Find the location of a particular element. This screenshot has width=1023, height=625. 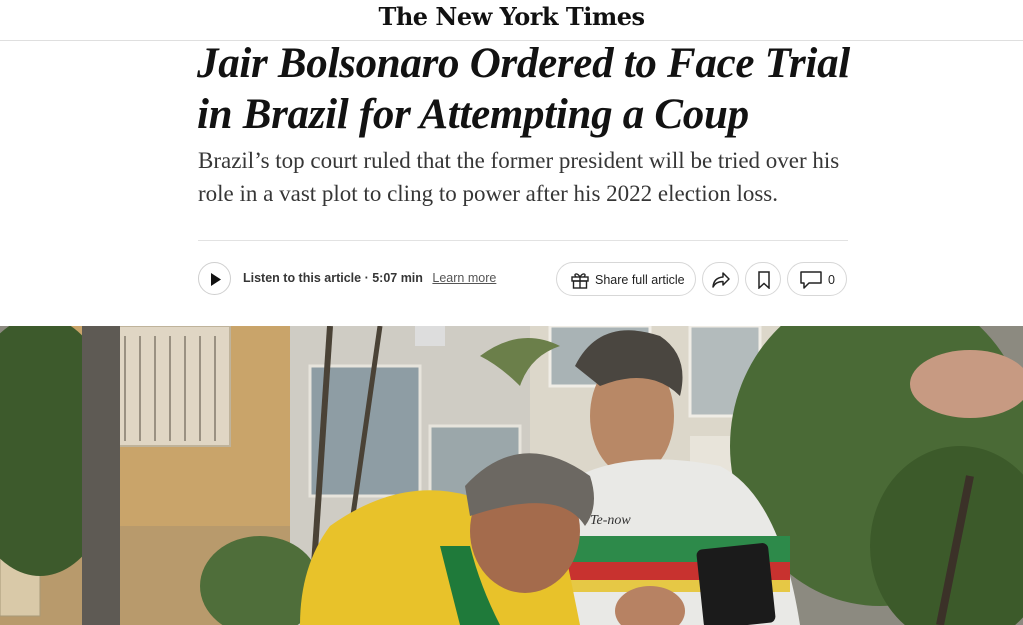

divider is located at coordinates (523, 240).